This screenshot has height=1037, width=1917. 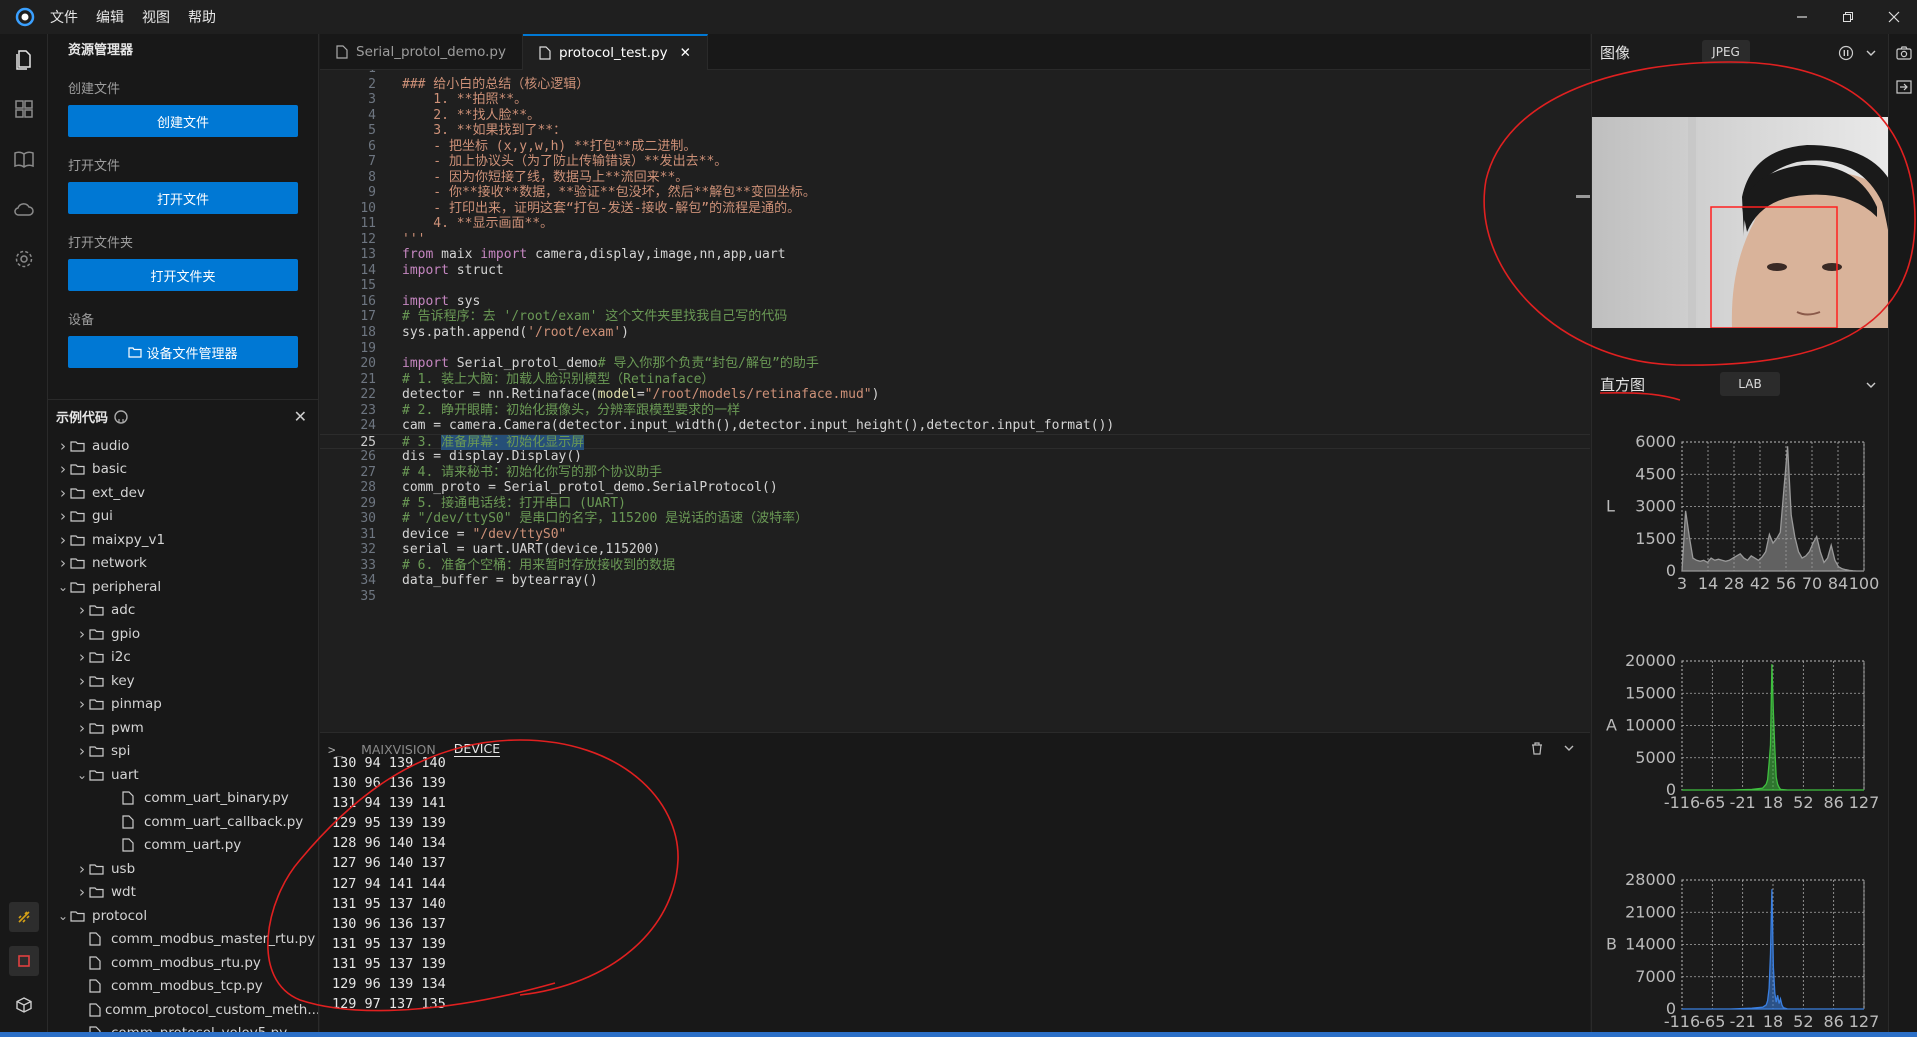 What do you see at coordinates (183, 611) in the screenshot?
I see `tree-folder: › adc` at bounding box center [183, 611].